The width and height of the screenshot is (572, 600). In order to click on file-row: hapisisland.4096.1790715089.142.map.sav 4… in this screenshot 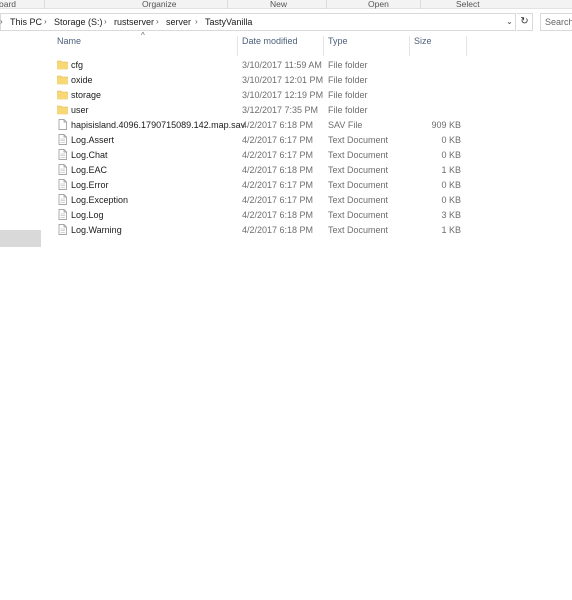, I will do `click(286, 125)`.